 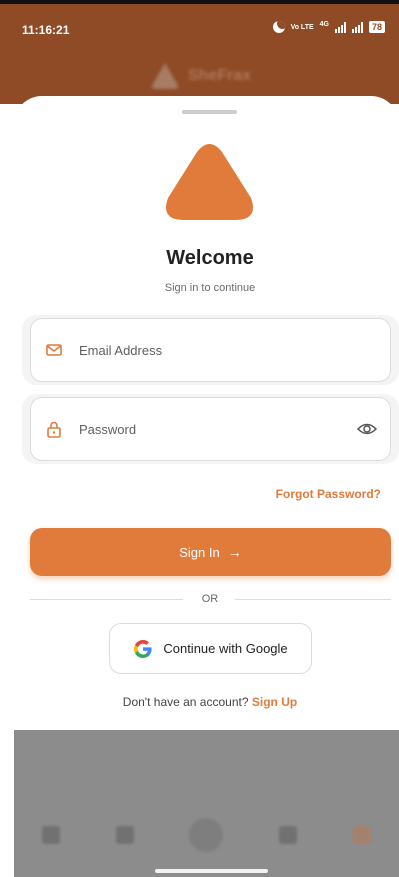 I want to click on background-brand: SheFrax, so click(x=200, y=76).